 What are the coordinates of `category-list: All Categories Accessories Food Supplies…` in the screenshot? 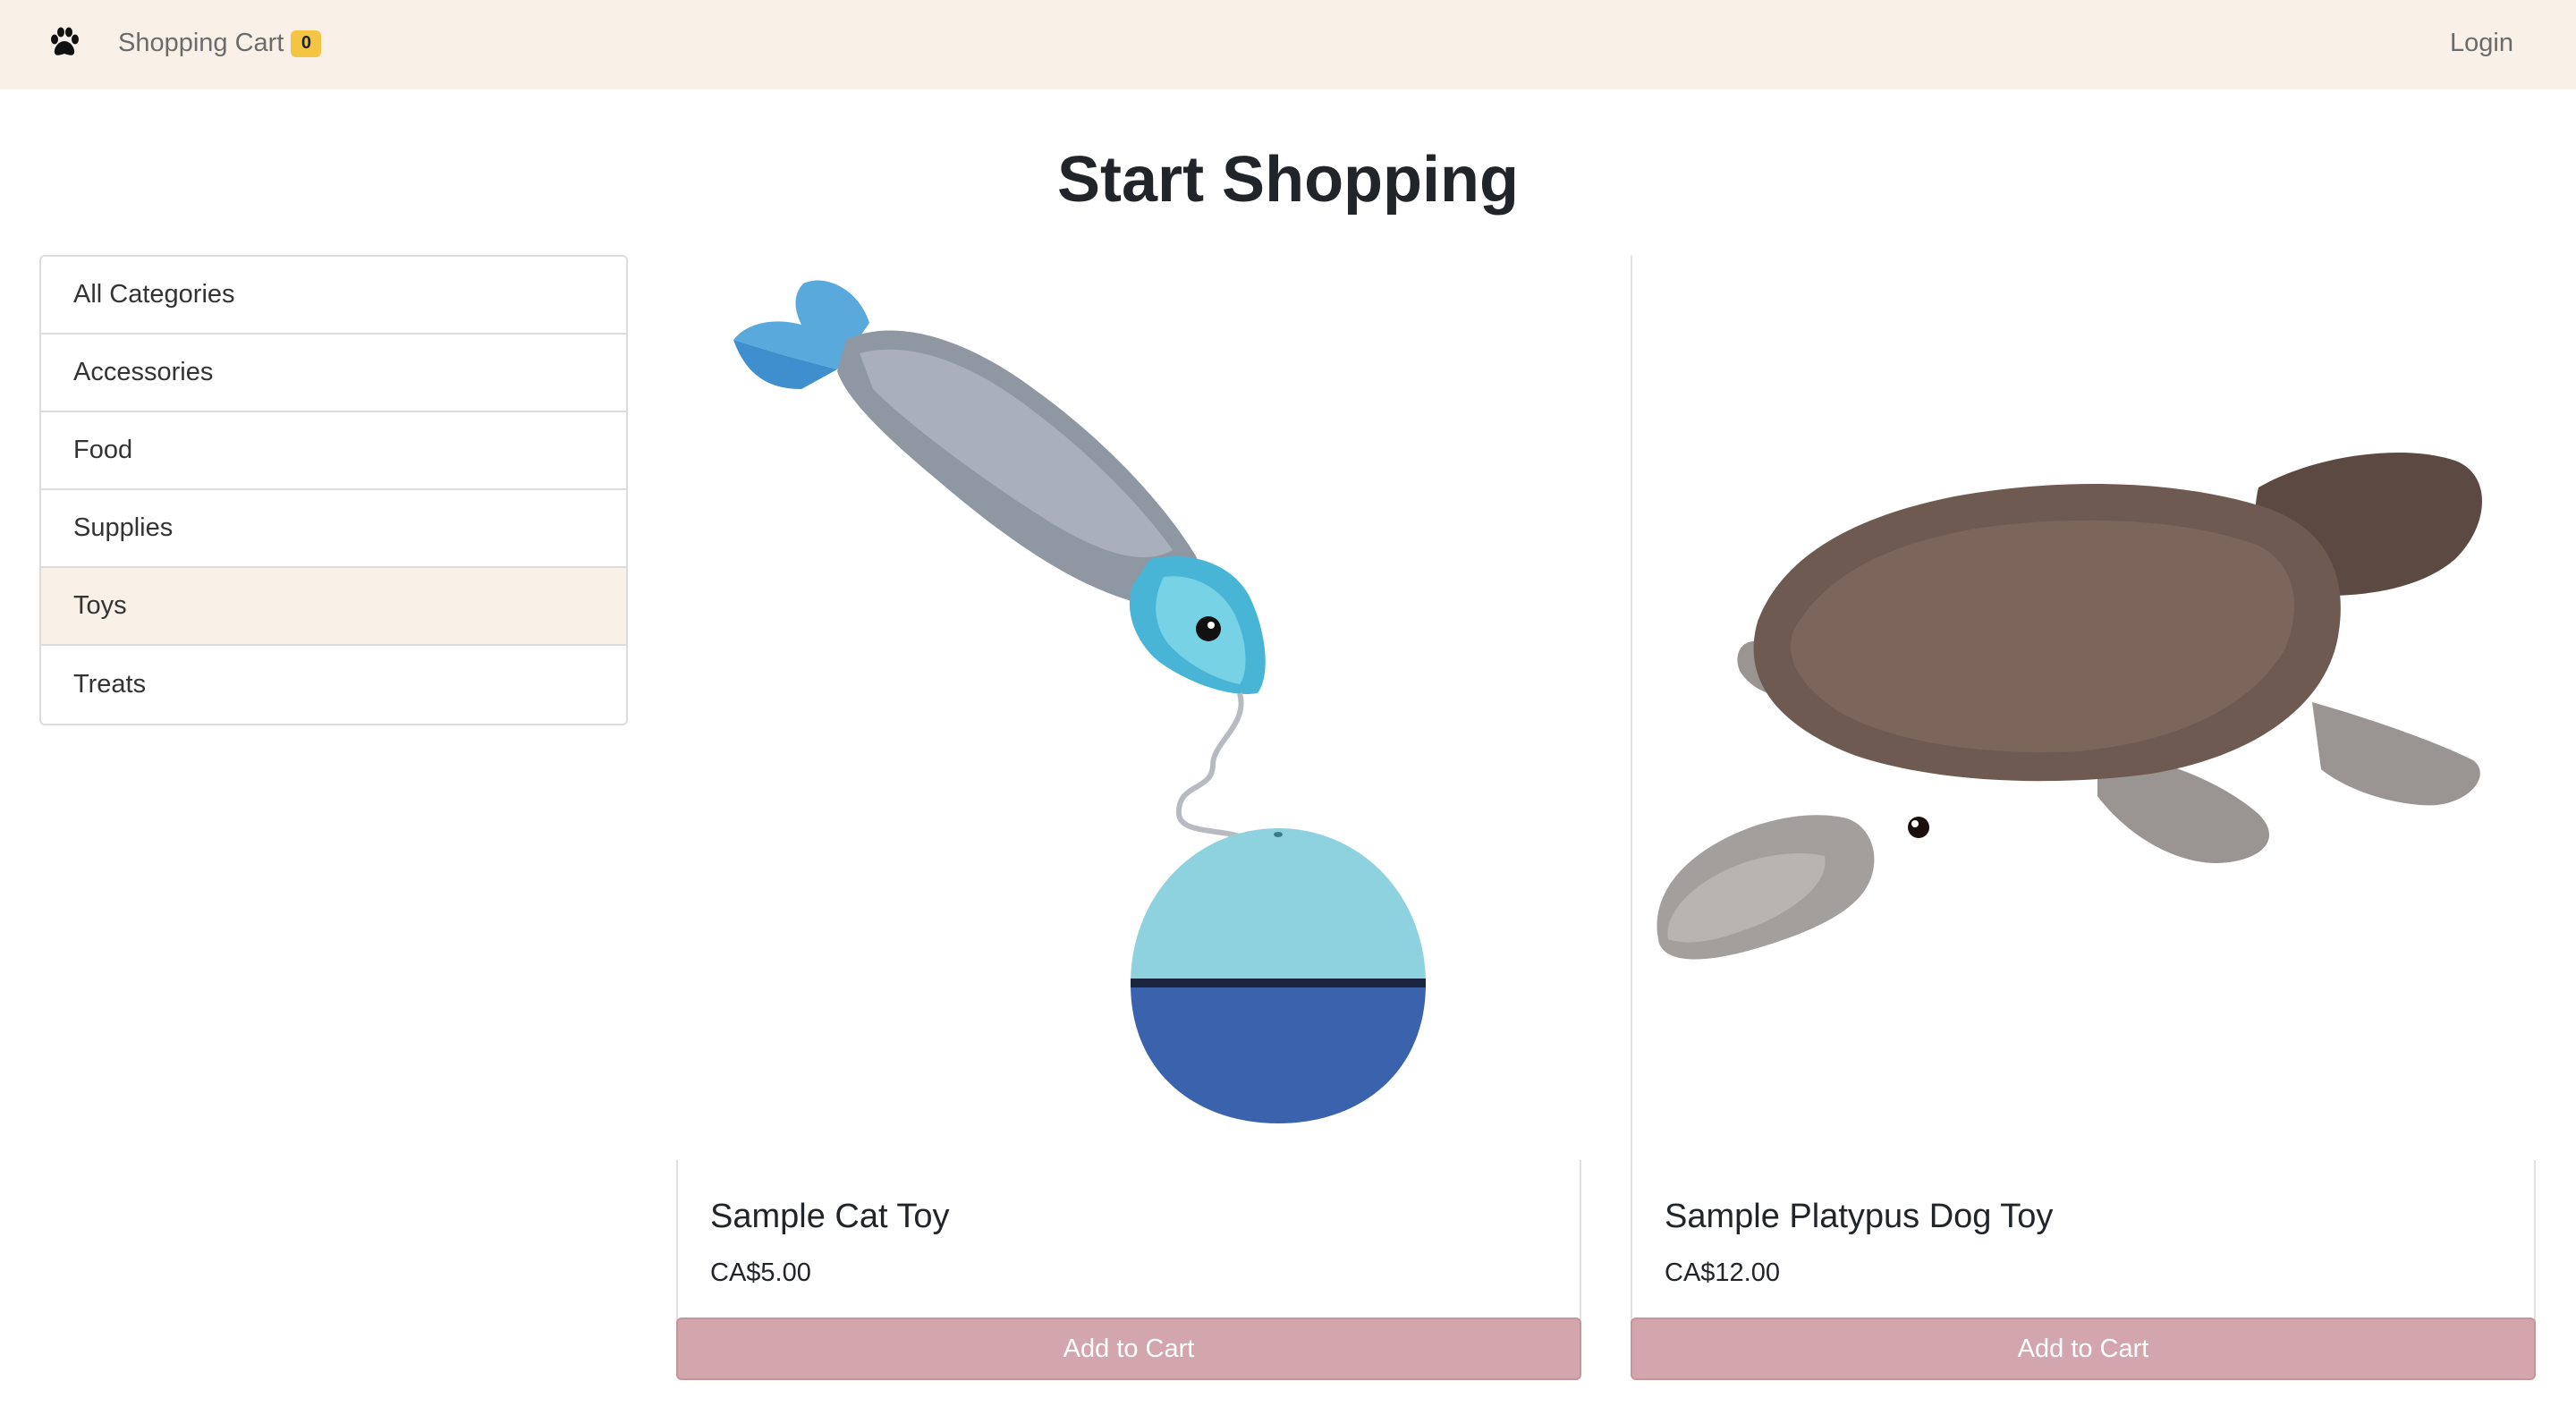 It's located at (333, 490).